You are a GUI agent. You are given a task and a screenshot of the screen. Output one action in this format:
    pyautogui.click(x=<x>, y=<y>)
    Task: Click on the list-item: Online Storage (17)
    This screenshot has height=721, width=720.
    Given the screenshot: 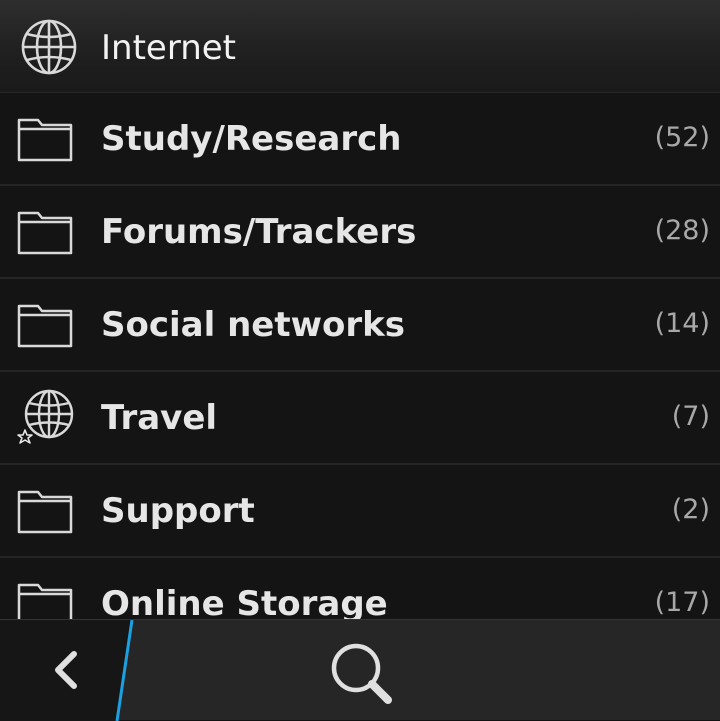 What is the action you would take?
    pyautogui.click(x=360, y=588)
    